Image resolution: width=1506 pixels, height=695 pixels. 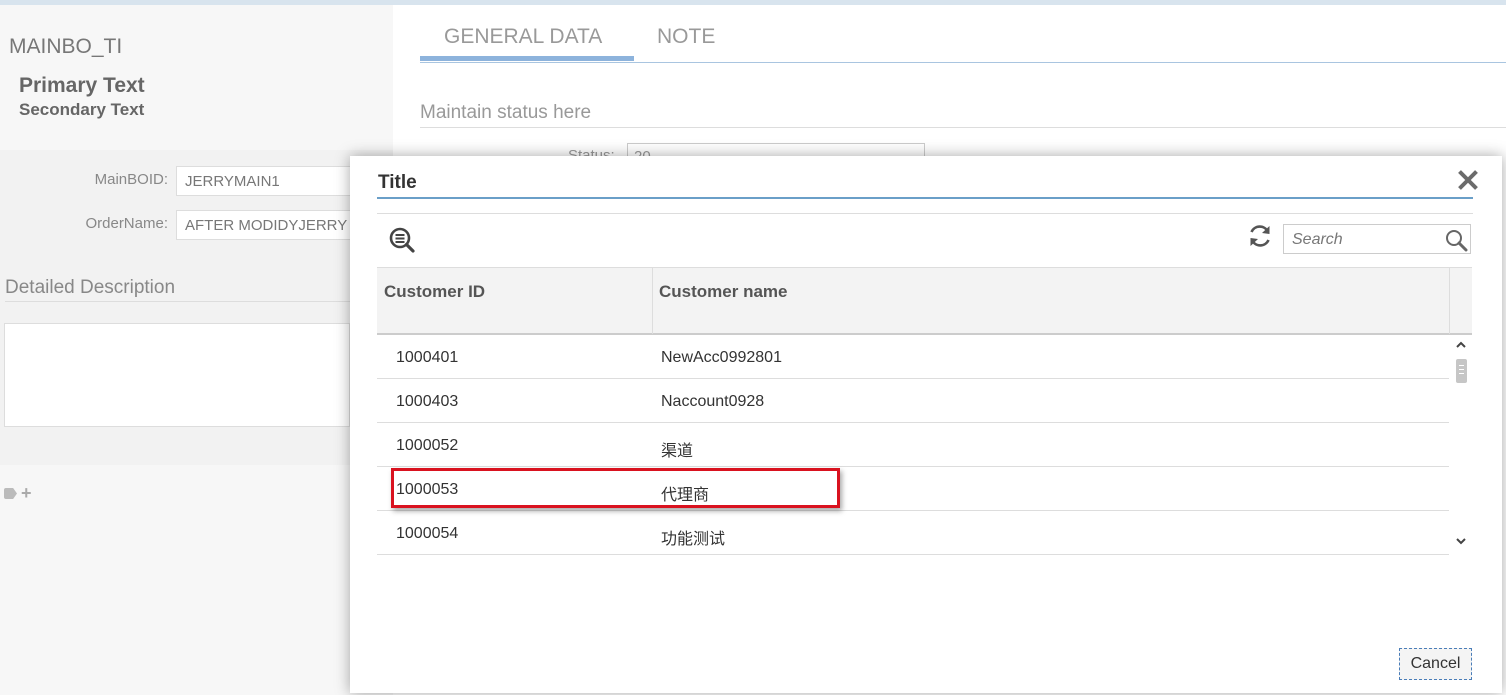 What do you see at coordinates (66, 46) in the screenshot?
I see `object-title: MAINBO_TI` at bounding box center [66, 46].